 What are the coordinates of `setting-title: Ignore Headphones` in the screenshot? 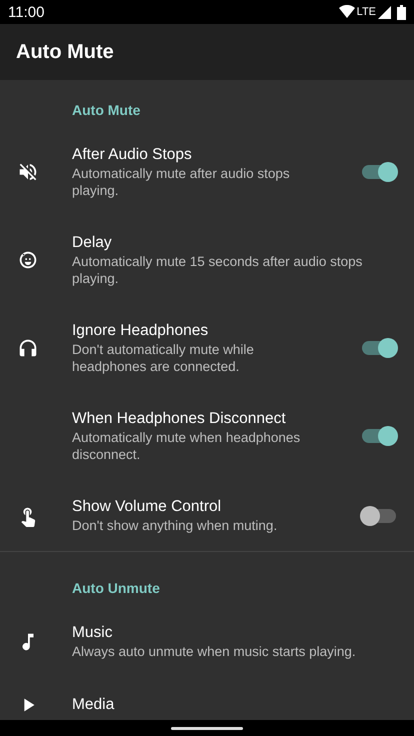 It's located at (141, 331).